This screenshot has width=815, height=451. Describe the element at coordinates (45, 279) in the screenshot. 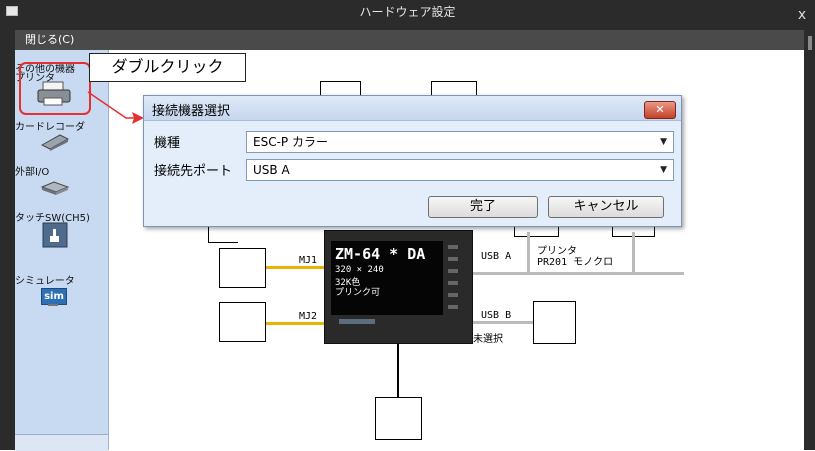

I see `sidebar-item-simulator-label: シミュレータ` at that location.